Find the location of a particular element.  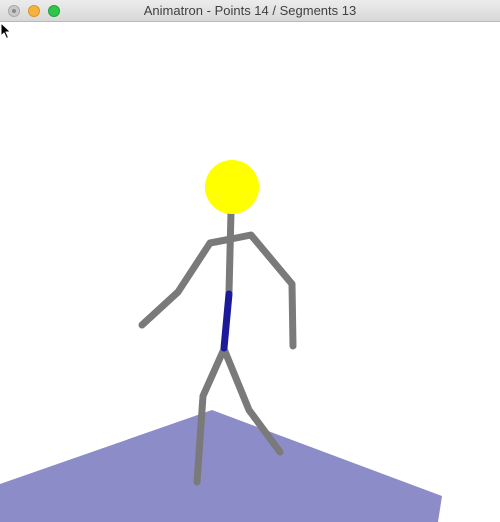

title-bar: Animatron - Points 14 / Segments 13 is located at coordinates (250, 11).